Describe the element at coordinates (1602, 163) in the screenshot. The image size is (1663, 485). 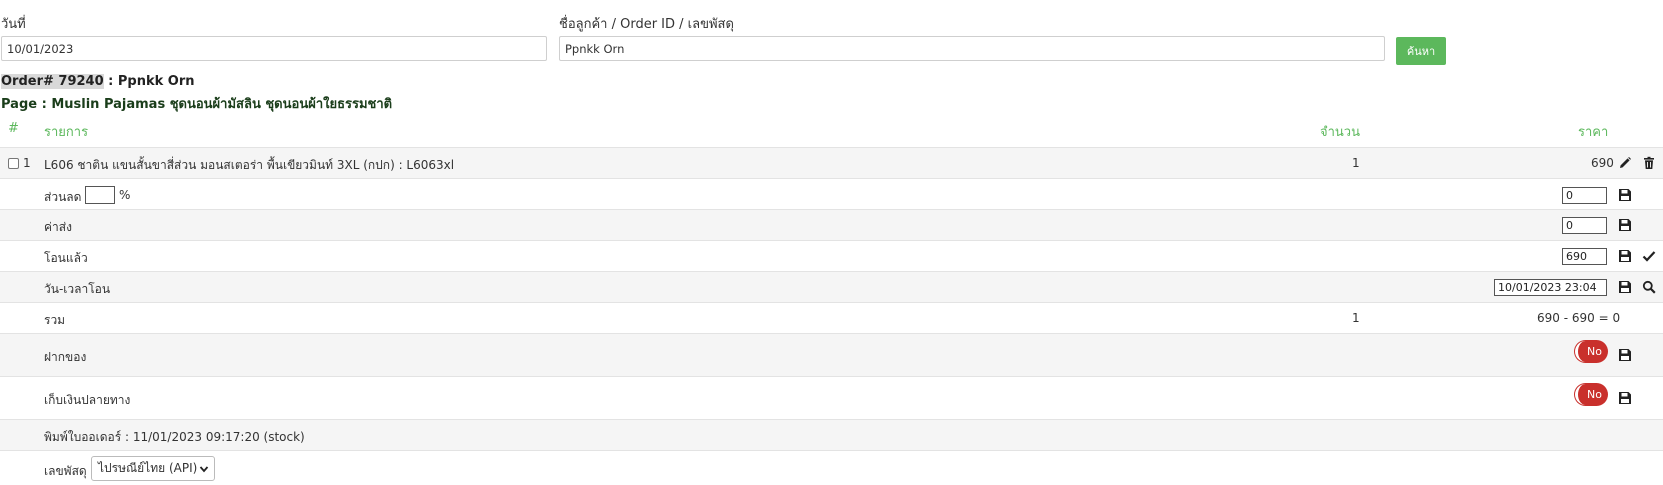
I see `item-price: 690` at that location.